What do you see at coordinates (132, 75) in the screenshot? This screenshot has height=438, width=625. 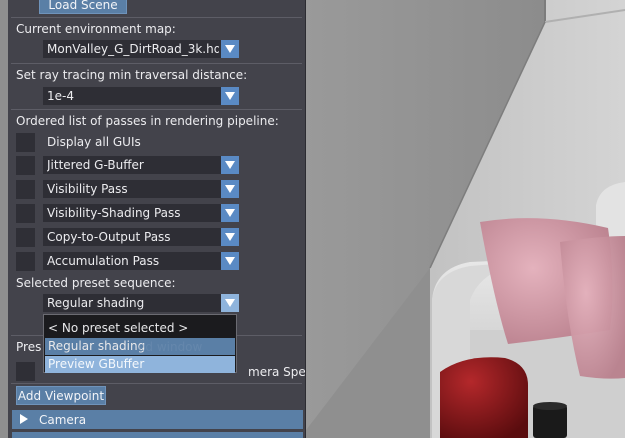 I see `ray-tracing-label: Set ray tracing min traversal distance:` at bounding box center [132, 75].